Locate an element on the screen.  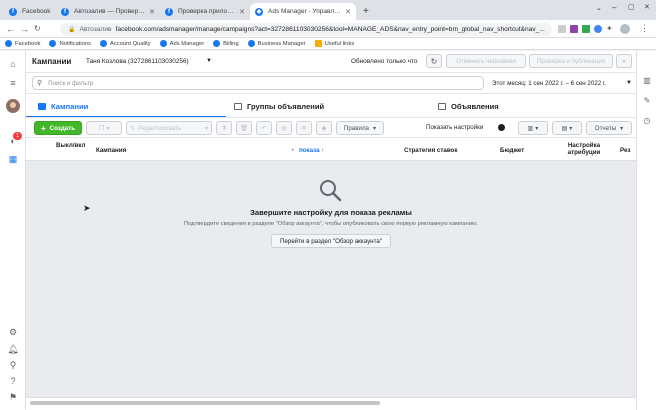
bug-report-icon: ⚑ is located at coordinates (13, 397).